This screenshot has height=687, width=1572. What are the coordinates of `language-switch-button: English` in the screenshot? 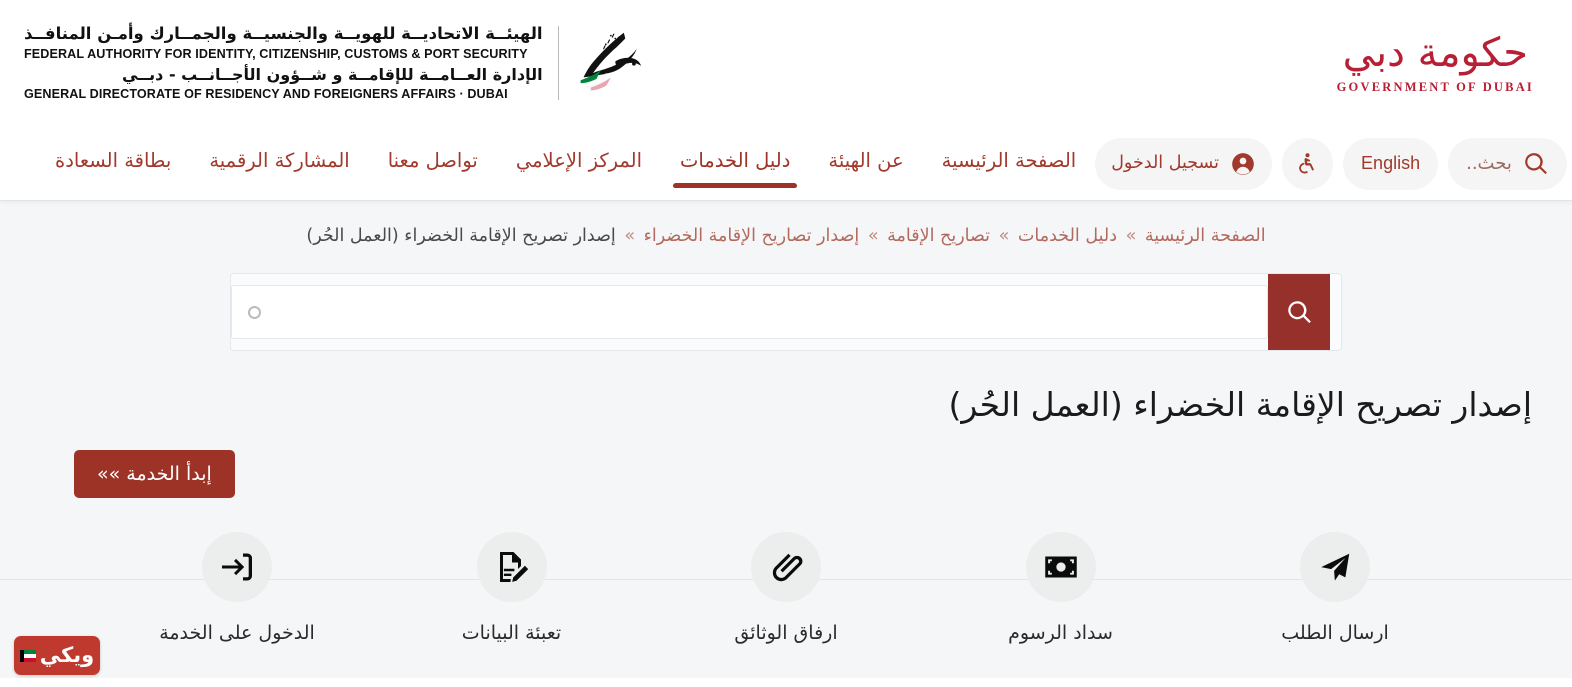 It's located at (1391, 163).